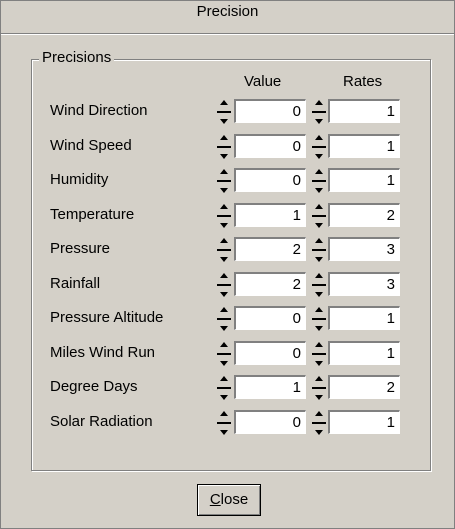 This screenshot has width=455, height=529. Describe the element at coordinates (224, 319) in the screenshot. I see `value-spinner-pressure-altitude` at that location.